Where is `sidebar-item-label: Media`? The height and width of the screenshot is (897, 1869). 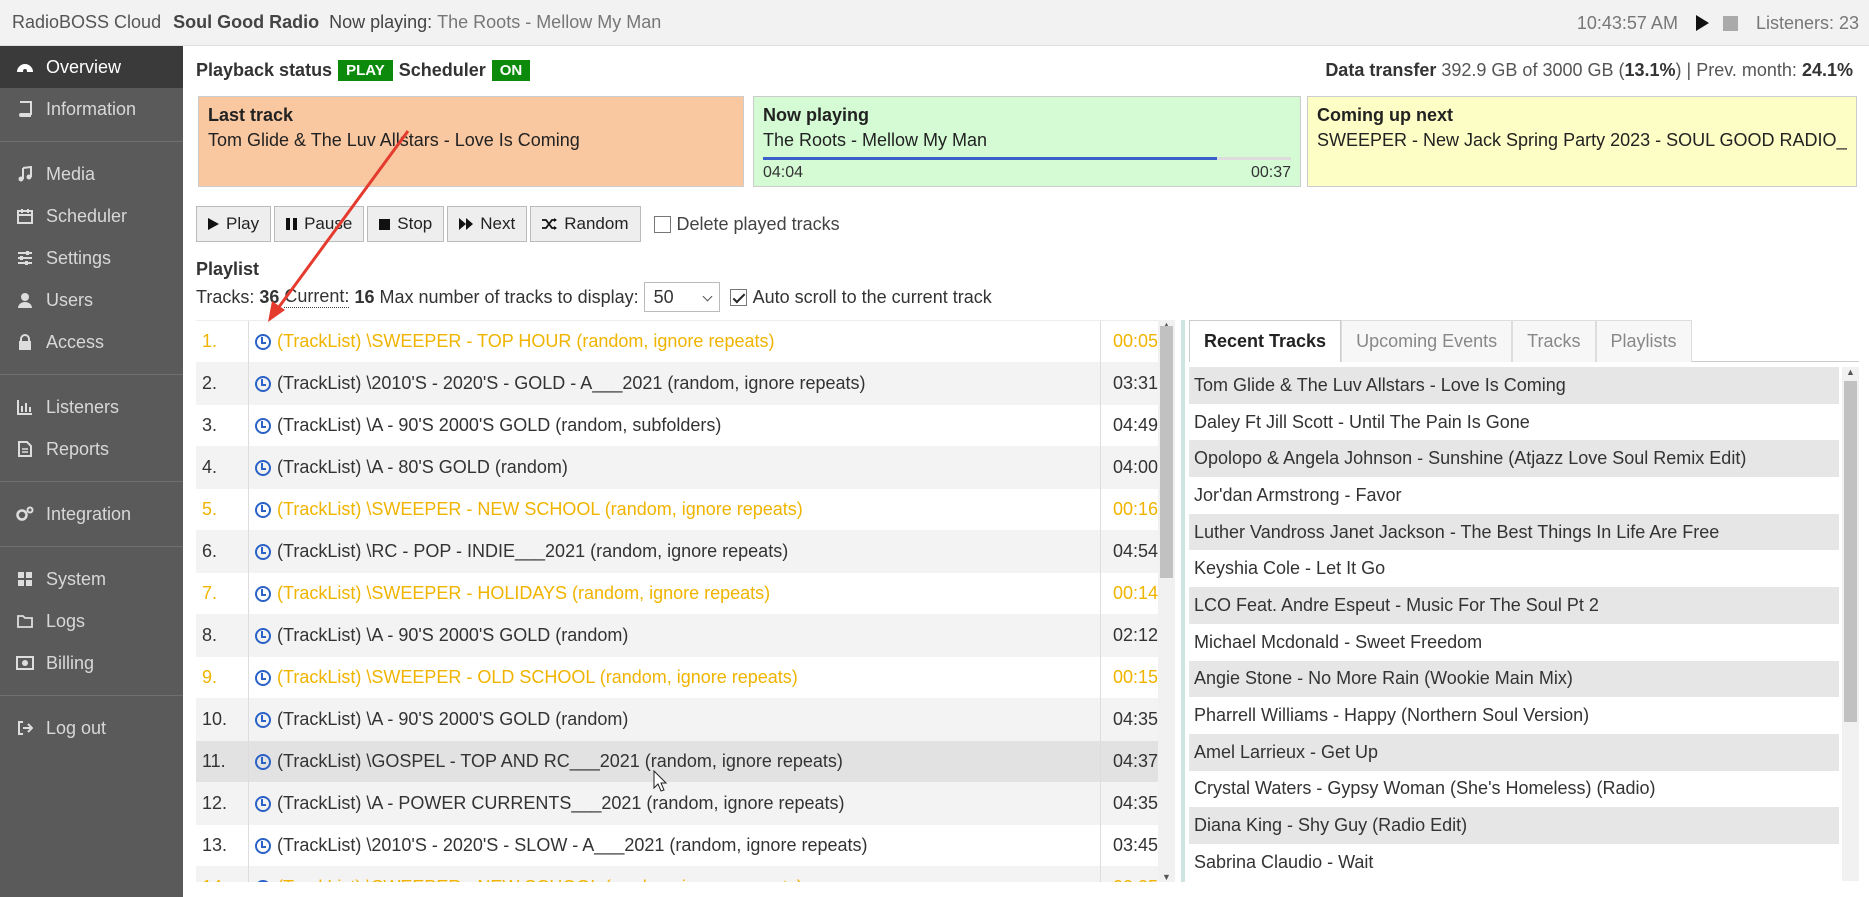 sidebar-item-label: Media is located at coordinates (71, 173).